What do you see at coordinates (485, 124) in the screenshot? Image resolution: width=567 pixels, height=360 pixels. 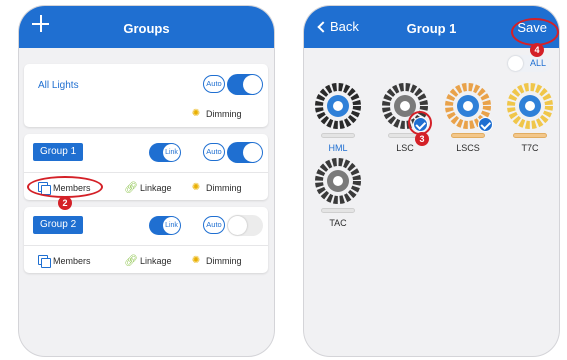 I see `check-icon` at bounding box center [485, 124].